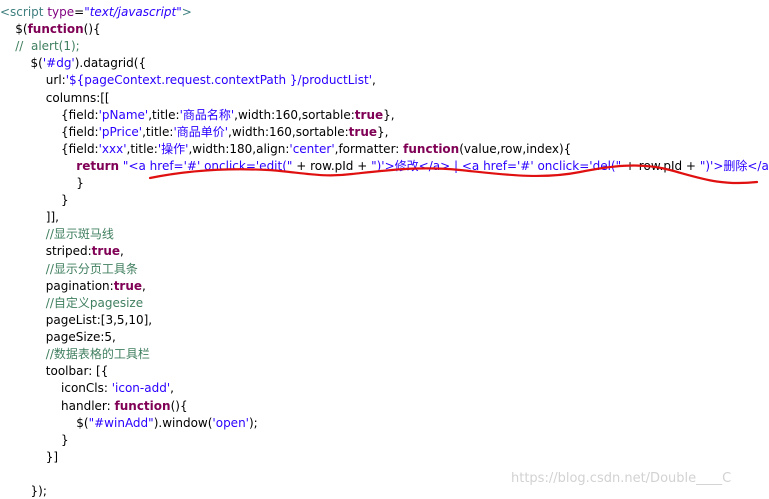 This screenshot has height=499, width=769. What do you see at coordinates (129, 423) in the screenshot?
I see `code-line: $("#winAdd").window('open');` at bounding box center [129, 423].